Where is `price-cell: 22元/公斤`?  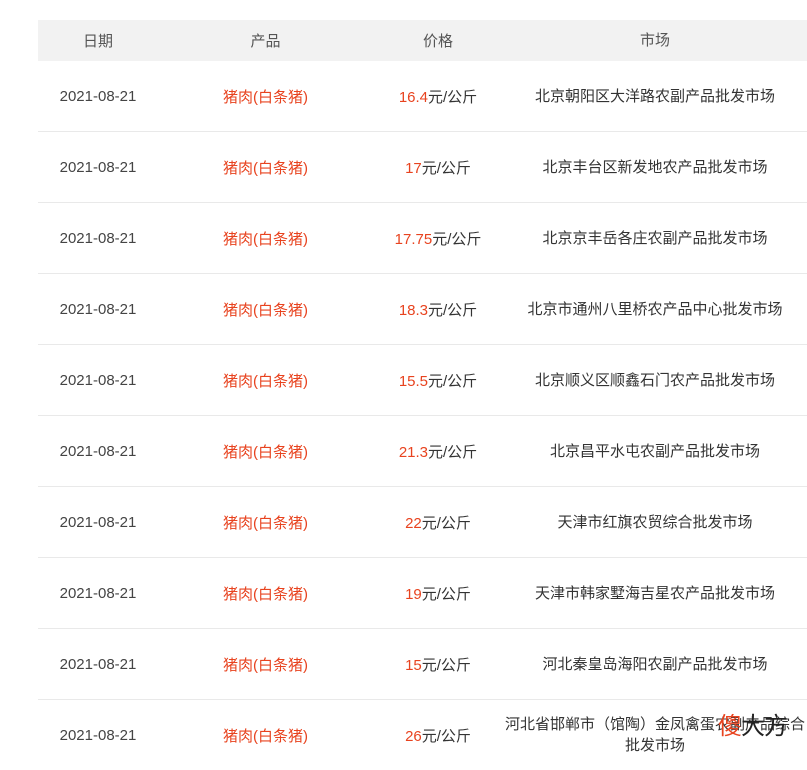
price-cell: 22元/公斤 is located at coordinates (438, 522).